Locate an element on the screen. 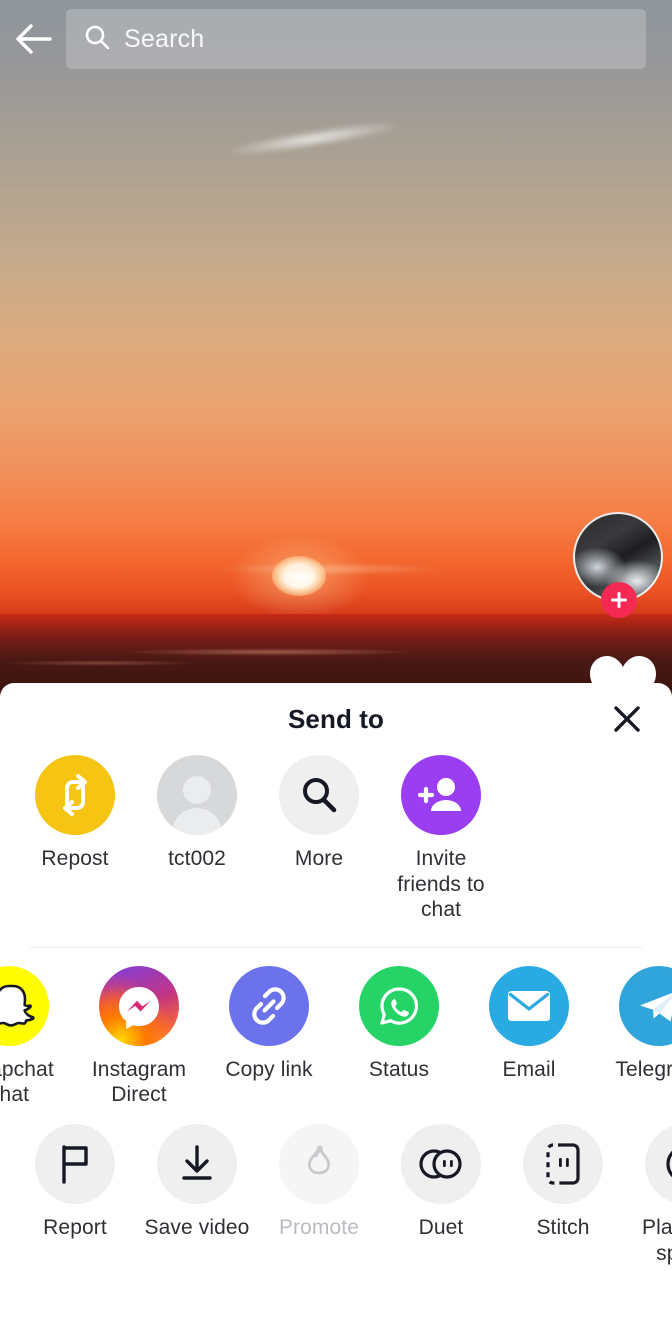  share-option-label: Repost is located at coordinates (75, 858).